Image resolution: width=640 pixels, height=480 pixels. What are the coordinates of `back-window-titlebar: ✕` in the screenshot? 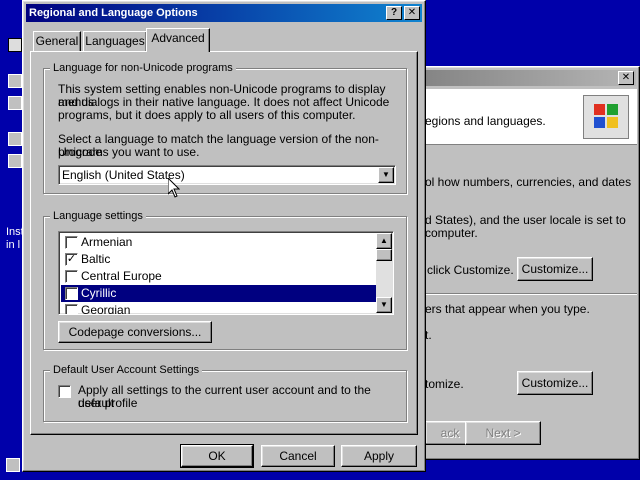 It's located at (520, 78).